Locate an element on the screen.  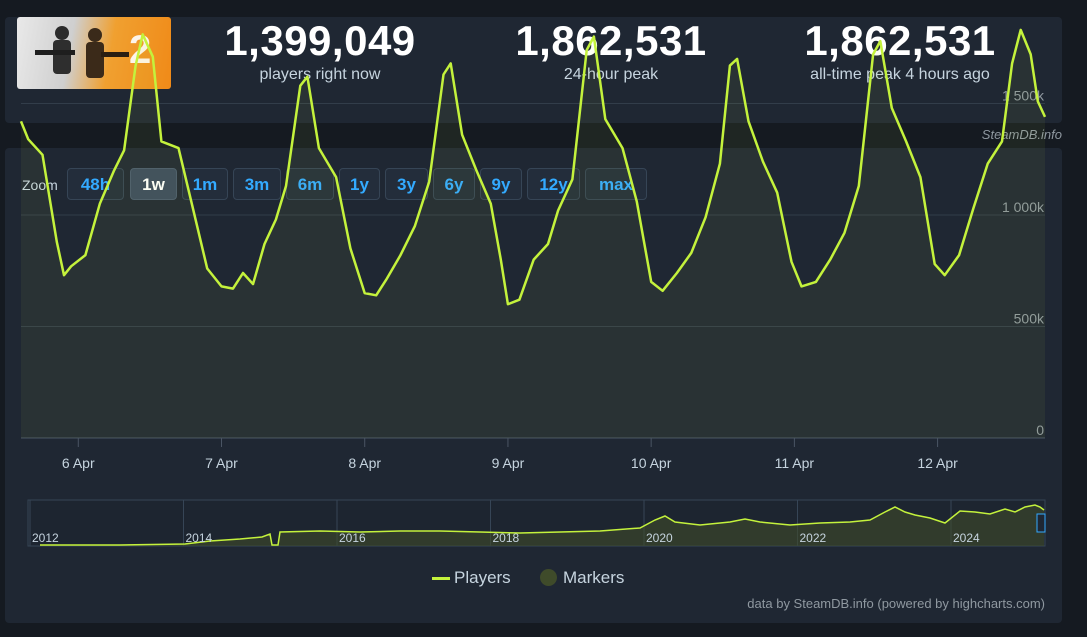
markers-legend-label: Markers is located at coordinates (594, 577).